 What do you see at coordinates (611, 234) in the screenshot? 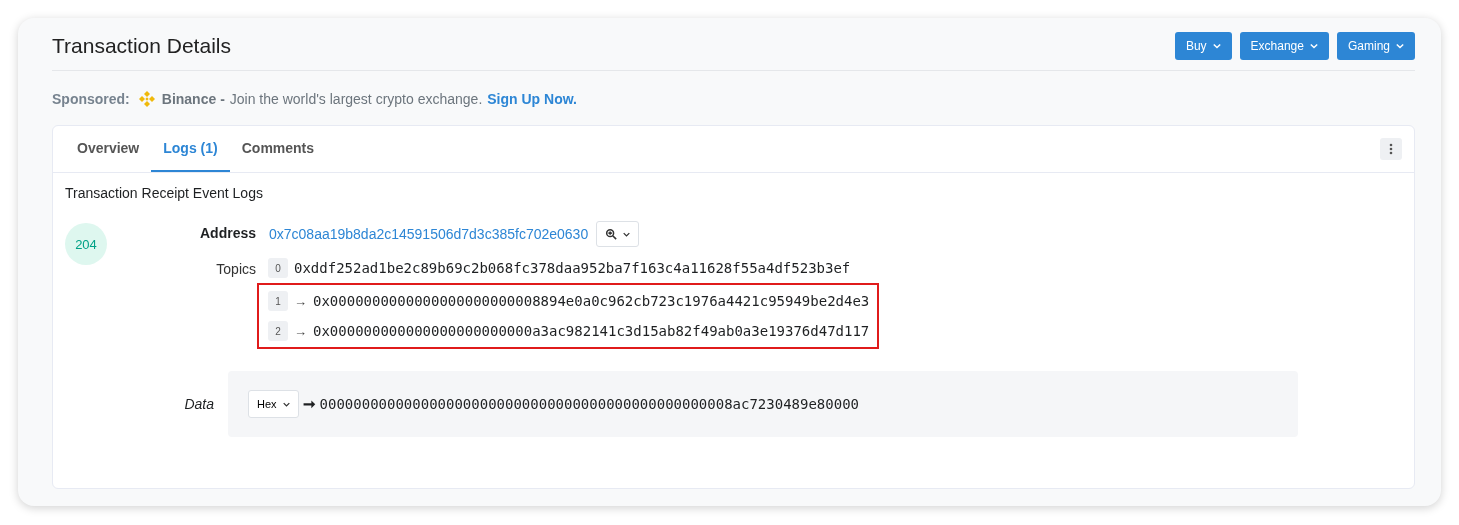
I see `zoom-in-icon` at bounding box center [611, 234].